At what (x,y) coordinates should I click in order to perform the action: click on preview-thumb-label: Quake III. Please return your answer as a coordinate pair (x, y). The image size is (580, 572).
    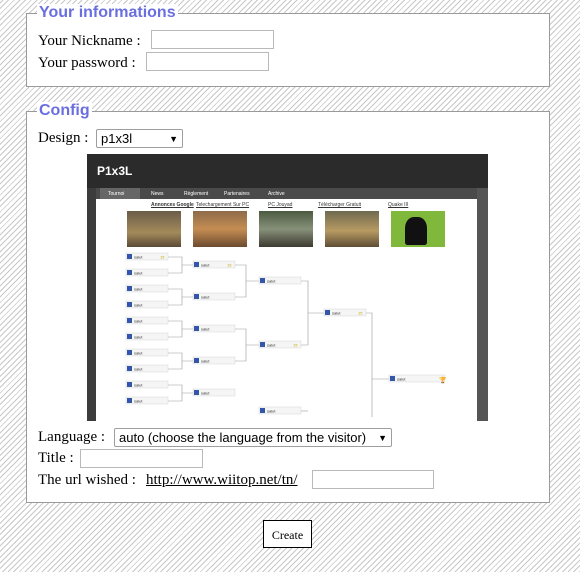
    Looking at the image, I should click on (398, 205).